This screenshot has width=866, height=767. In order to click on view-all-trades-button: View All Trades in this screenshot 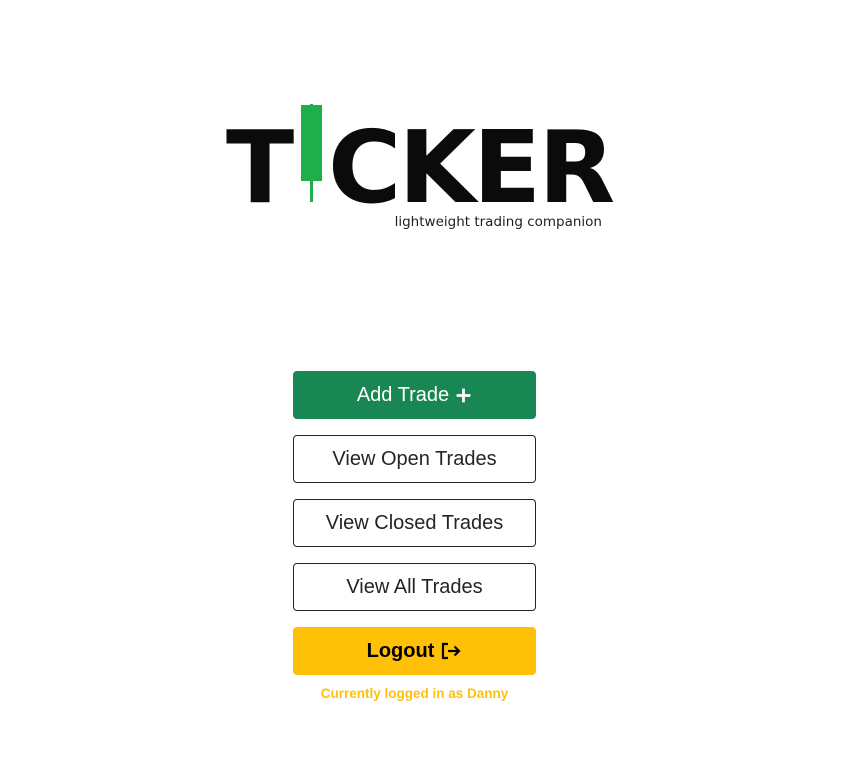, I will do `click(414, 587)`.